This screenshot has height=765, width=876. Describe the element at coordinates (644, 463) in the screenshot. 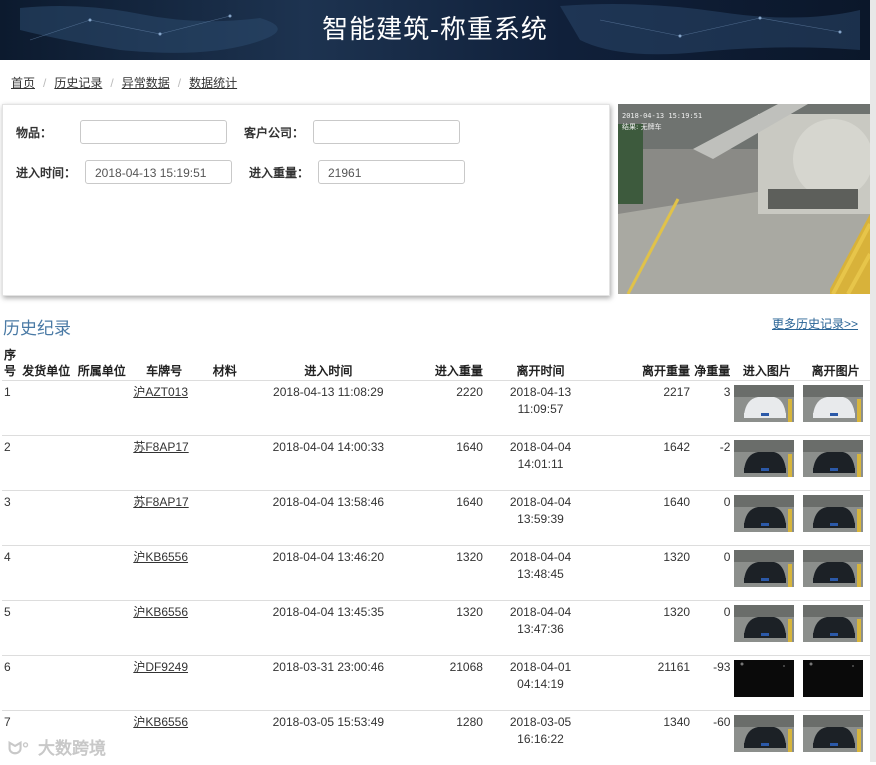

I see `cell-exit-weight: 1642` at that location.